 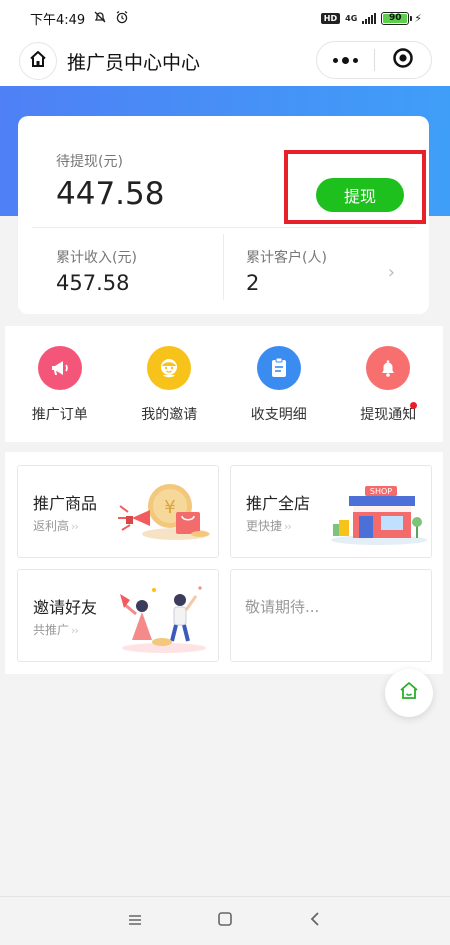 I want to click on quick-item-label: 收支明细, so click(x=278, y=415).